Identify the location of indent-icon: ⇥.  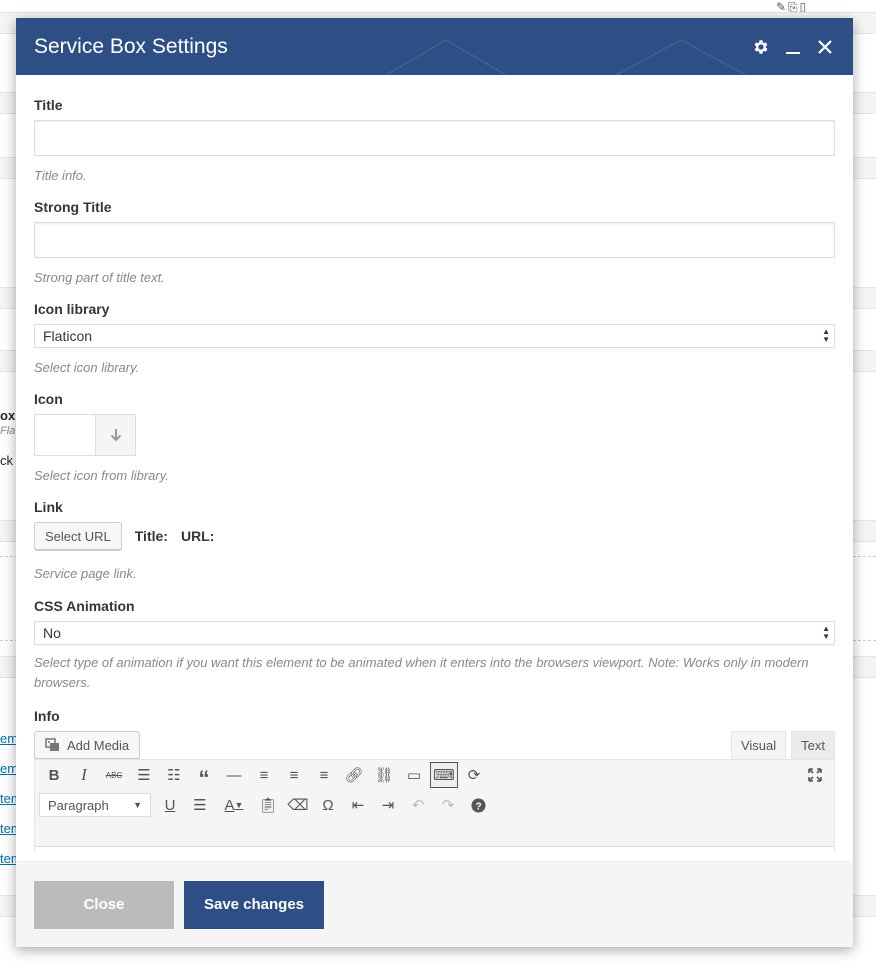
(388, 805).